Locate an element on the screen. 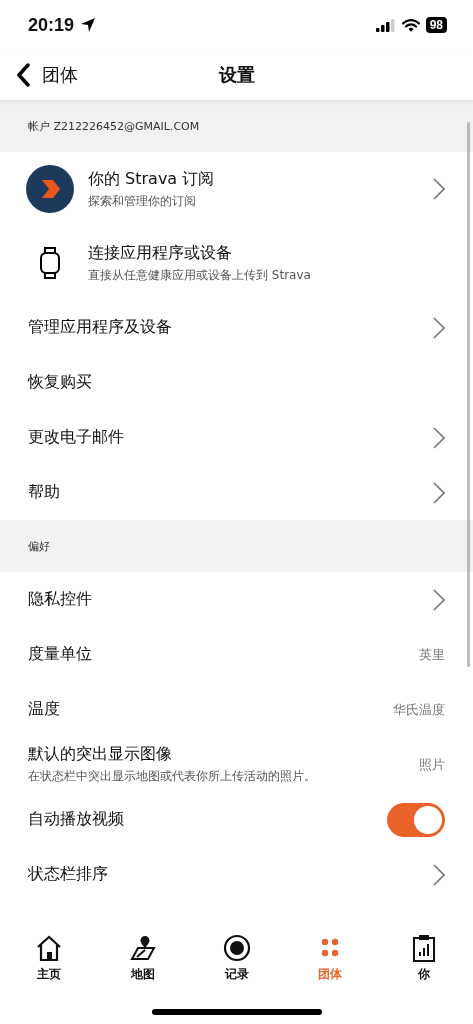 The width and height of the screenshot is (473, 1024). tab-item: 你 is located at coordinates (424, 958).